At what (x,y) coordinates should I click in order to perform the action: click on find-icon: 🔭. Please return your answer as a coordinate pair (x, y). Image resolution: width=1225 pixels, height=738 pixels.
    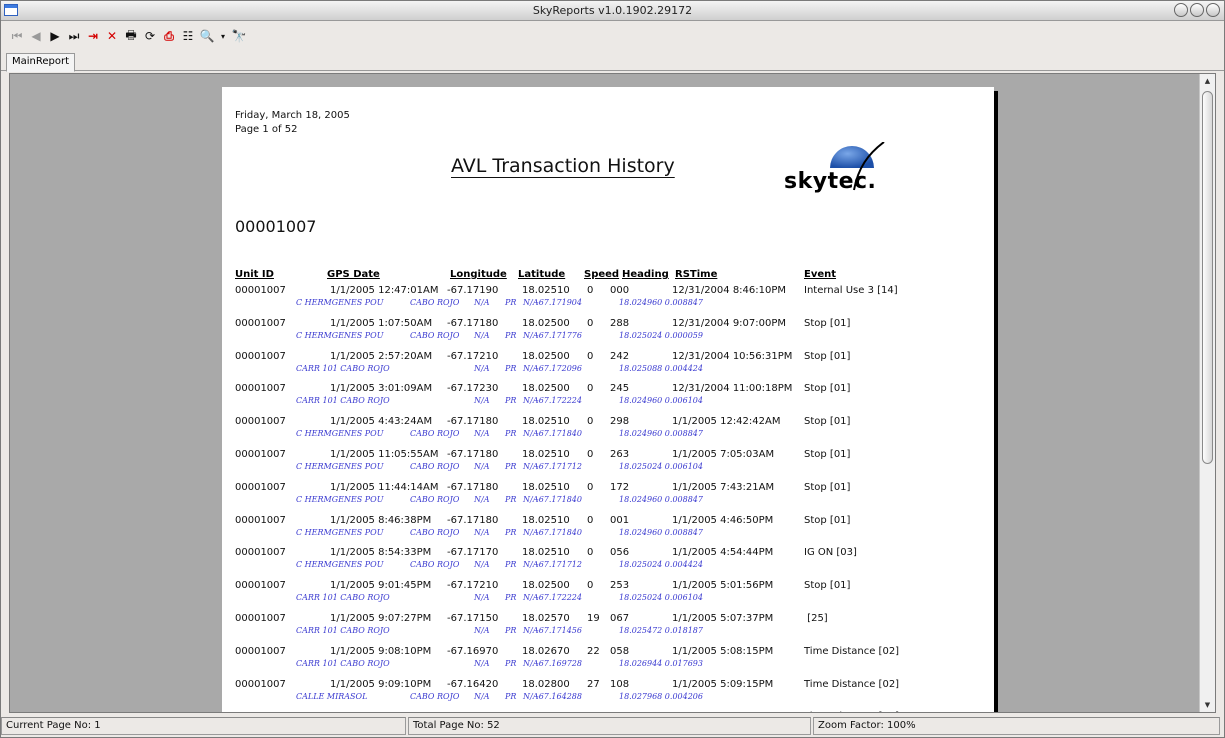
    Looking at the image, I should click on (239, 36).